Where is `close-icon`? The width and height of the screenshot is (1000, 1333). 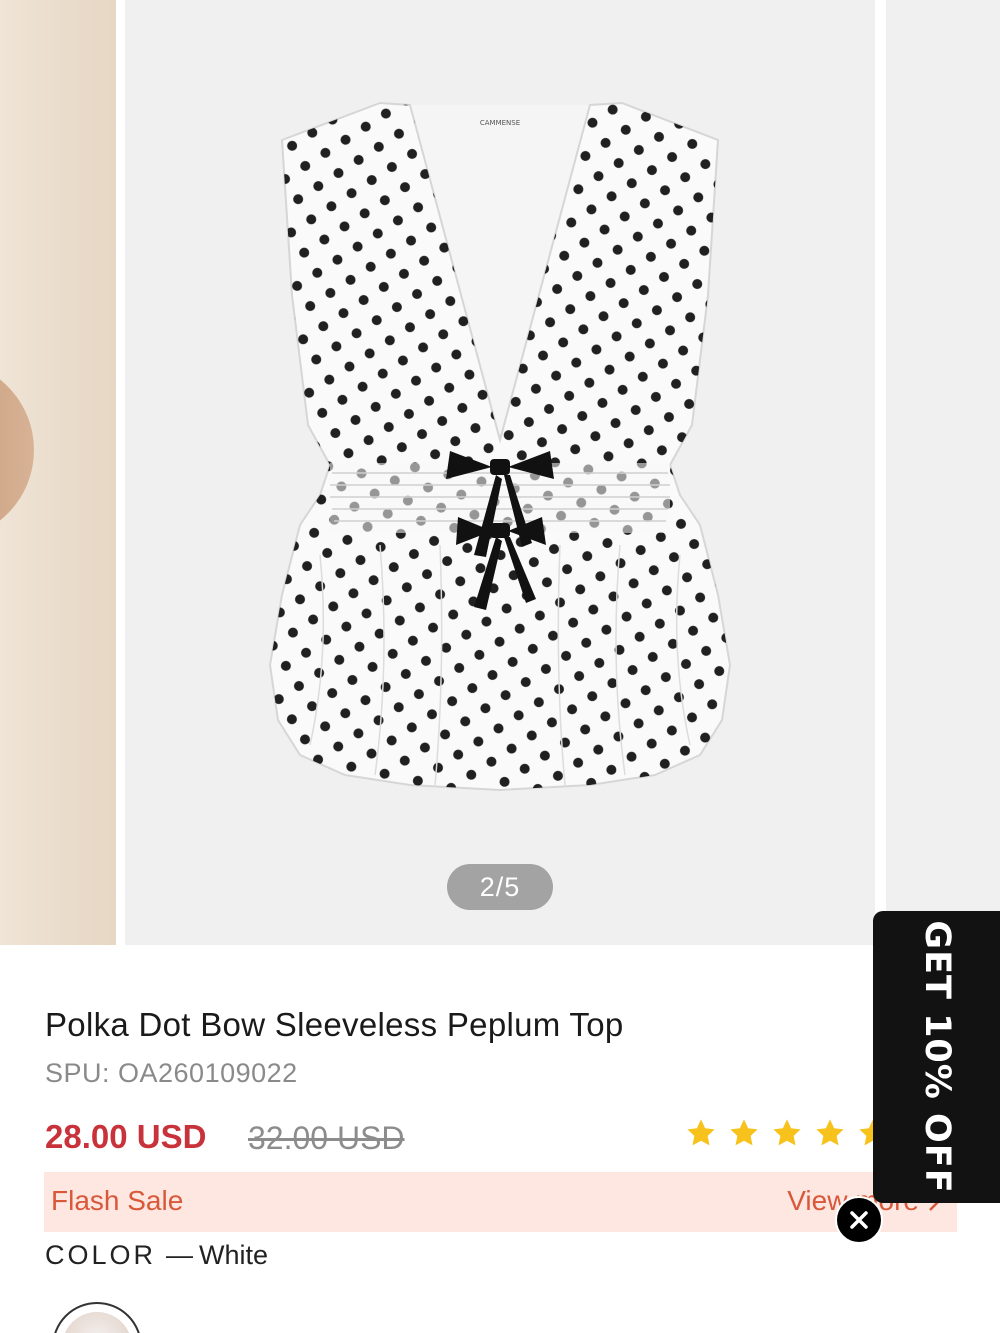
close-icon is located at coordinates (859, 1220).